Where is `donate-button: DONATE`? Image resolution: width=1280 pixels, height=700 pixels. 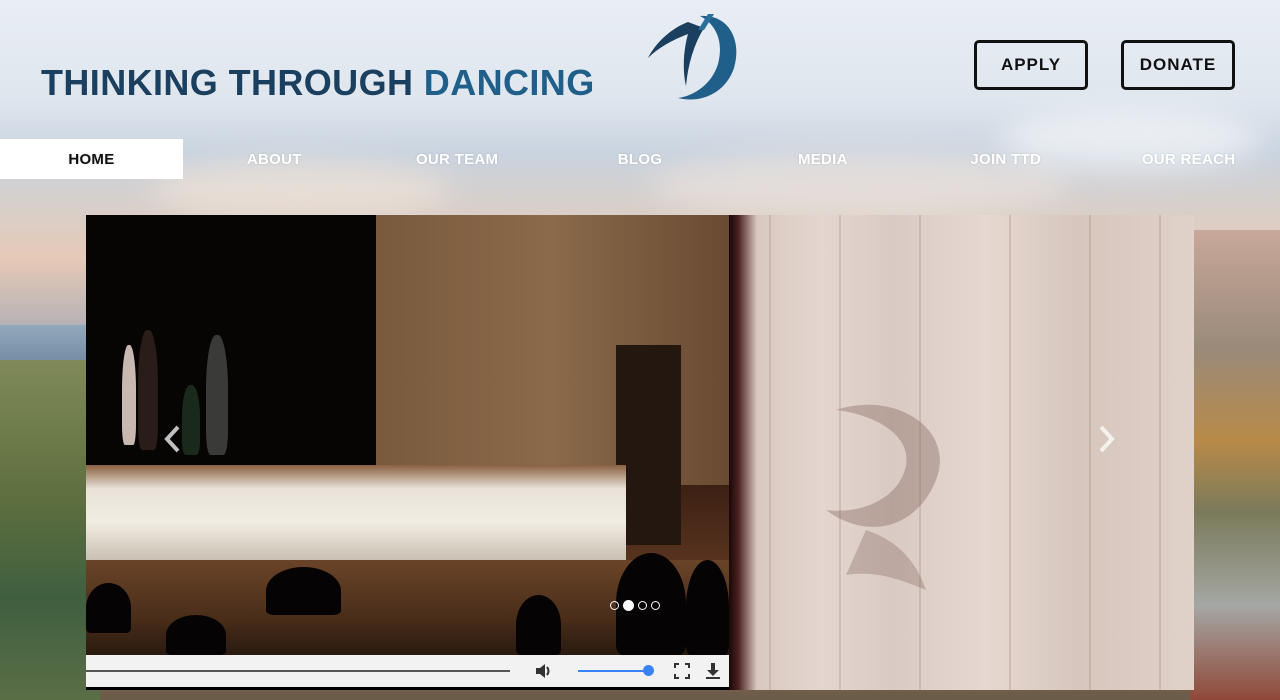
donate-button: DONATE is located at coordinates (1178, 65).